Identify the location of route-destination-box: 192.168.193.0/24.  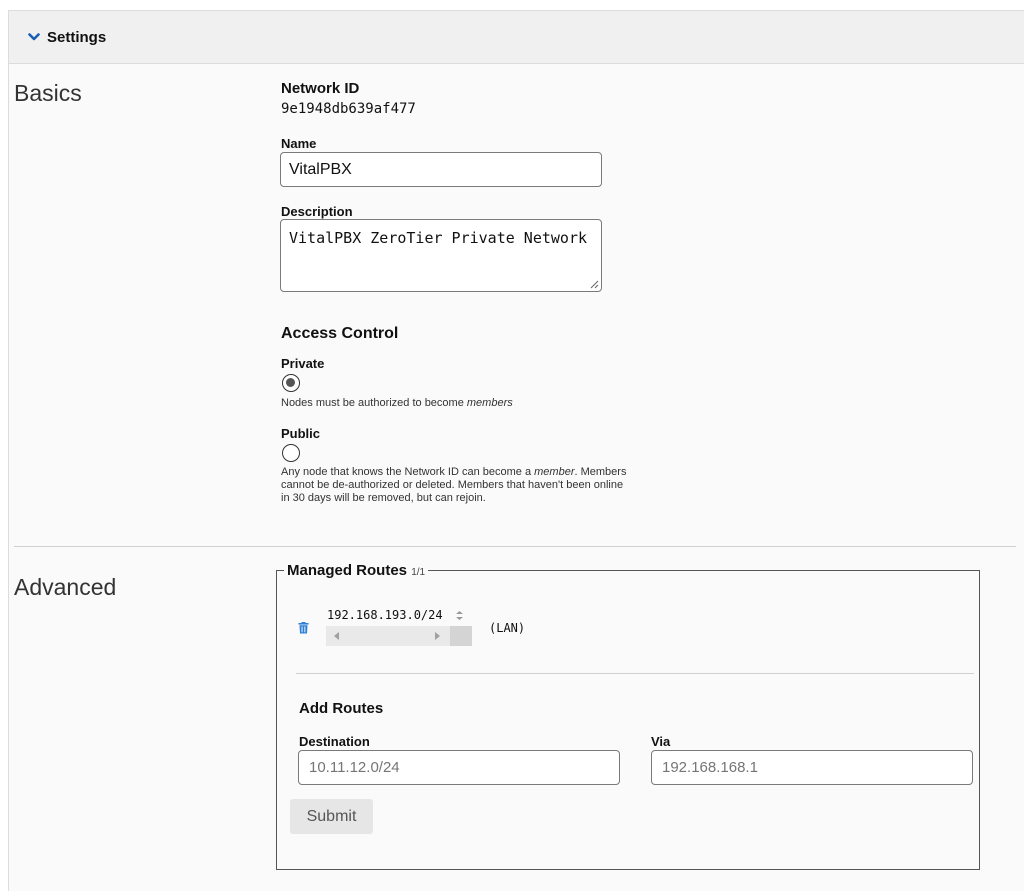
(399, 626).